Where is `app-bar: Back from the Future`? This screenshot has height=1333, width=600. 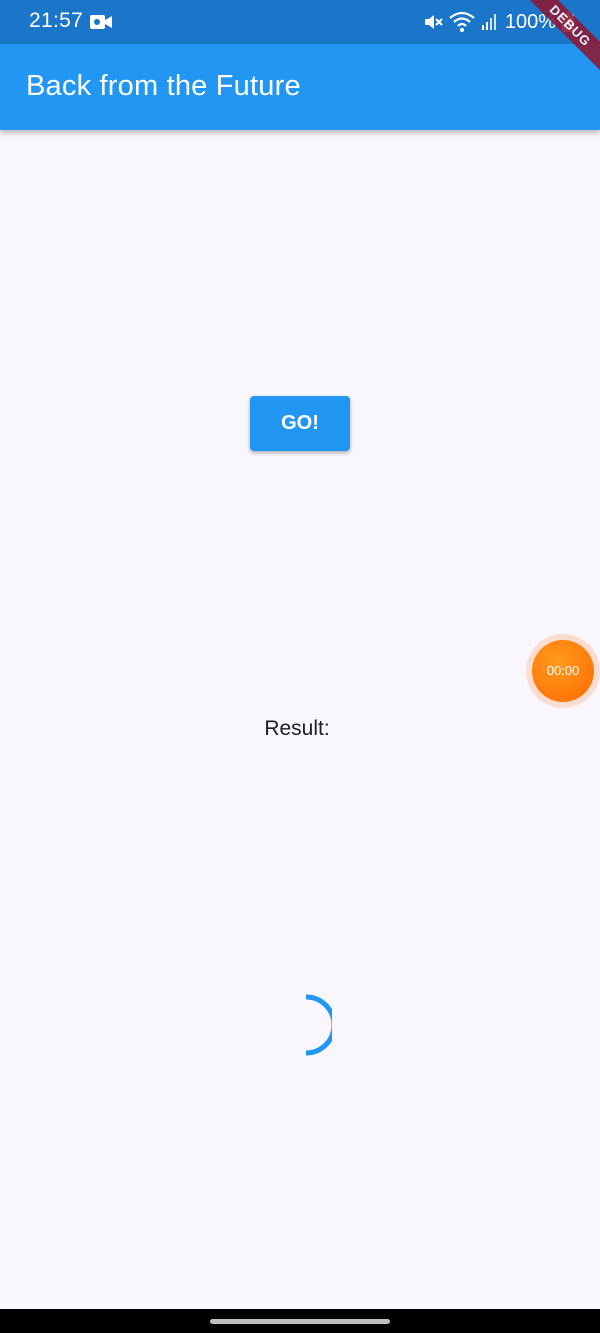
app-bar: Back from the Future is located at coordinates (300, 87).